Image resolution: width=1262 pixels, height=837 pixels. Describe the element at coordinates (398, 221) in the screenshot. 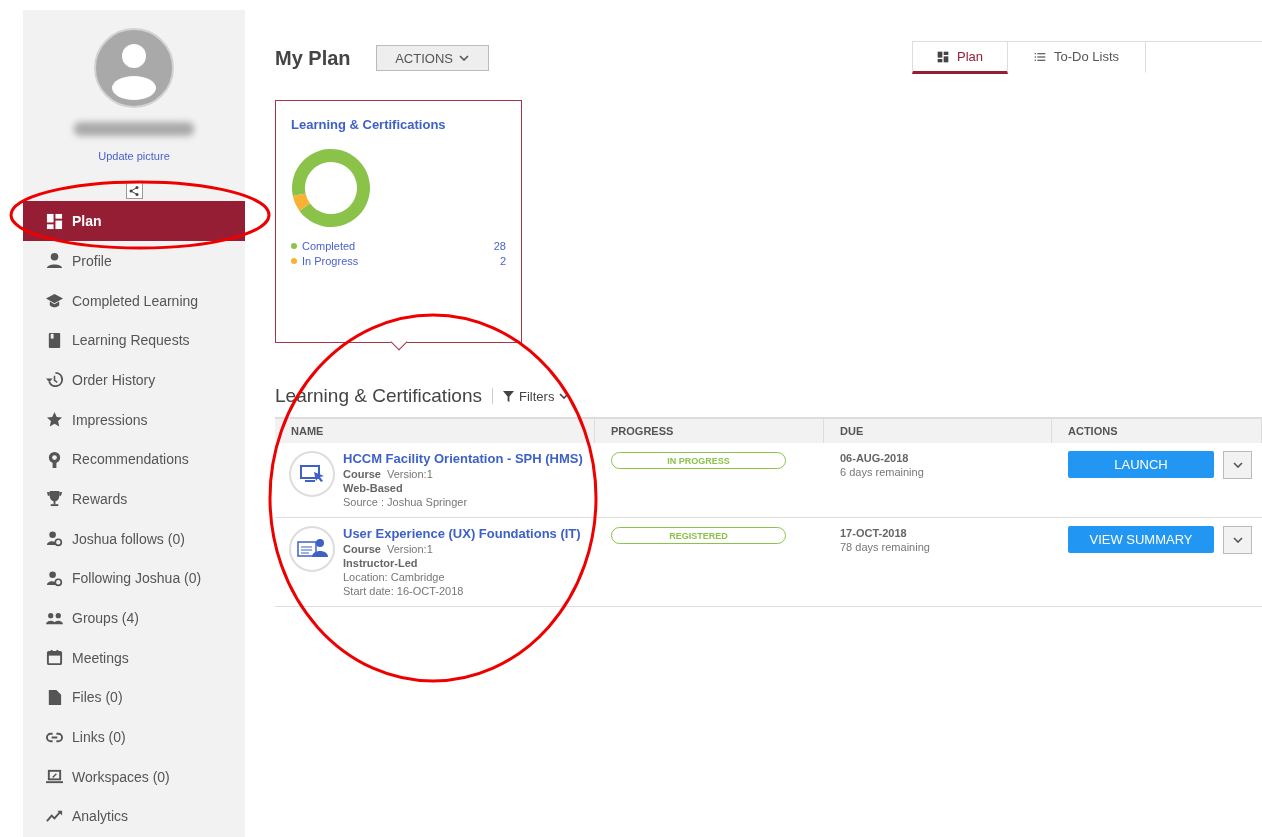

I see `summary-card: Learning & Certifications Completed 28 In Progress 2` at that location.